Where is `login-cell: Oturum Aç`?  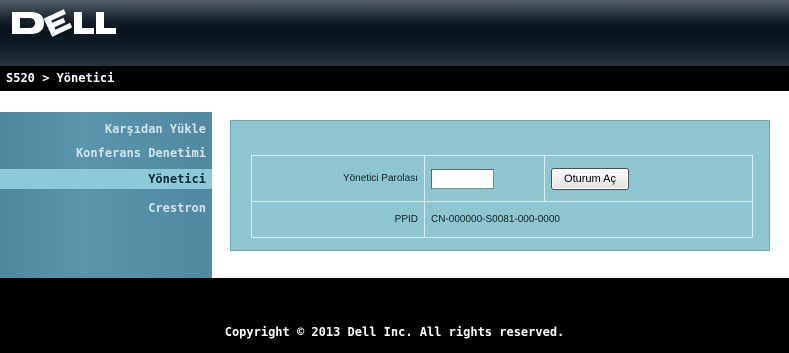
login-cell: Oturum Aç is located at coordinates (648, 178).